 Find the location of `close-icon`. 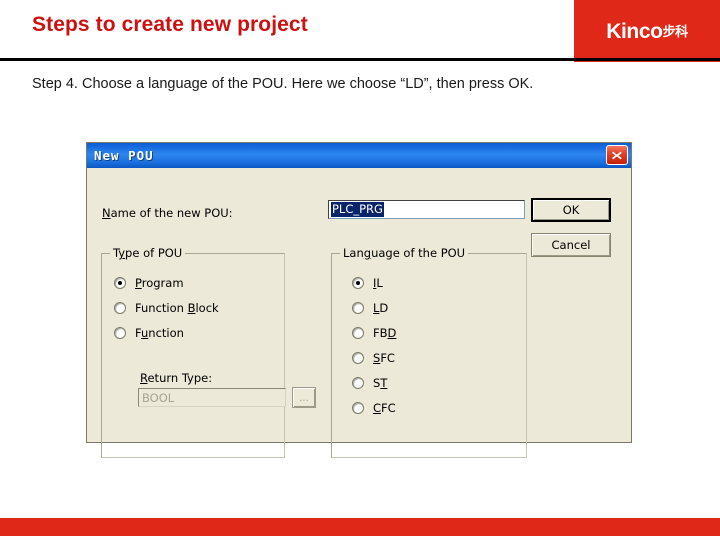

close-icon is located at coordinates (617, 155).